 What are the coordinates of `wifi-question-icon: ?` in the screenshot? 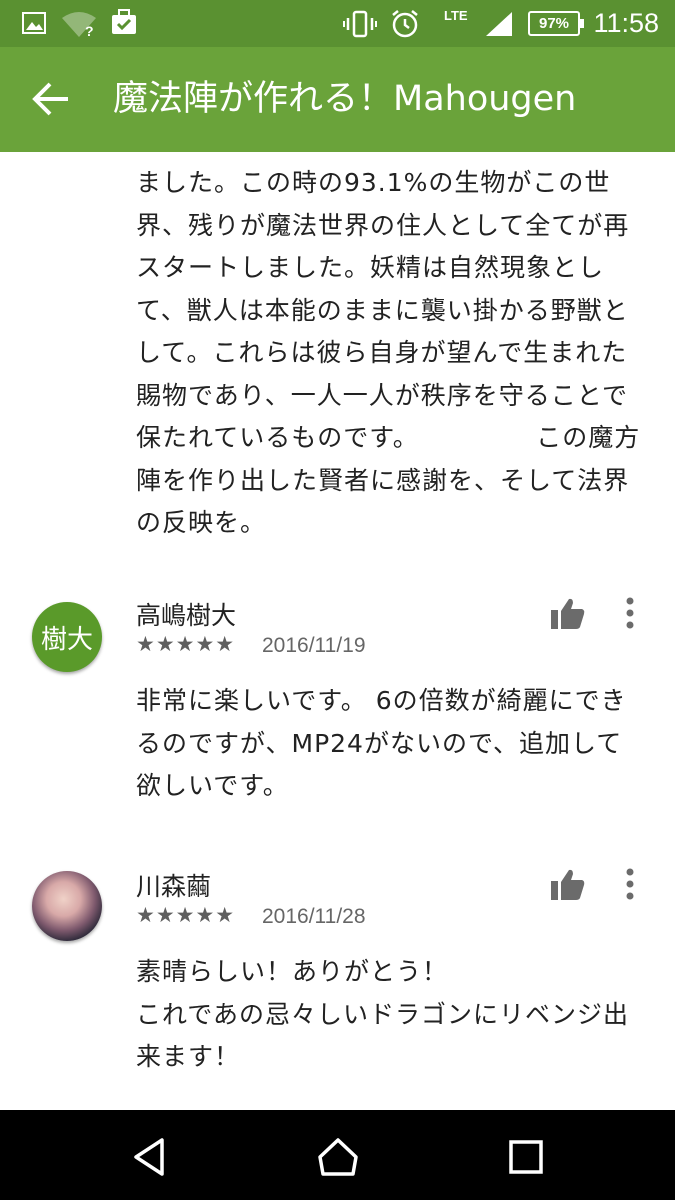 It's located at (79, 25).